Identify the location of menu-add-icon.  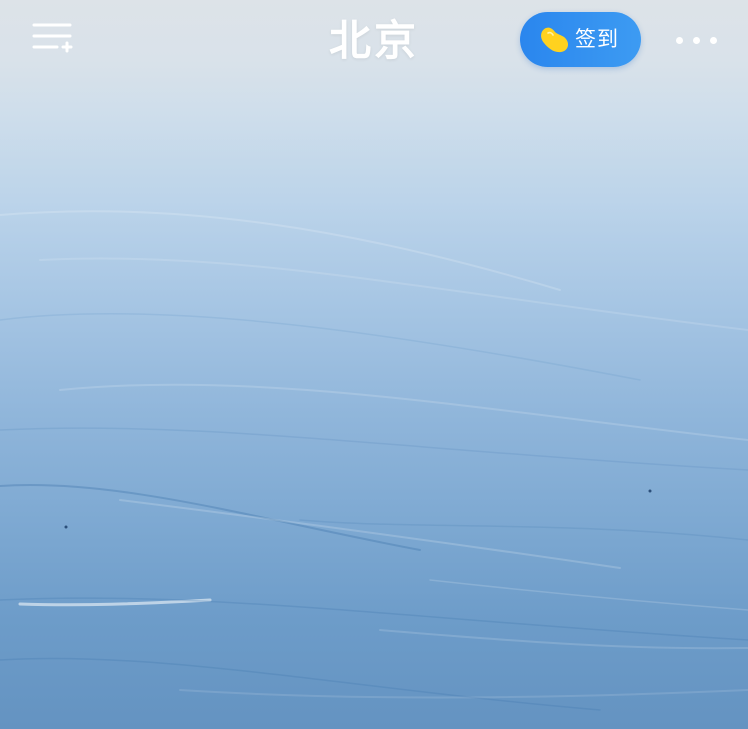
(52, 38).